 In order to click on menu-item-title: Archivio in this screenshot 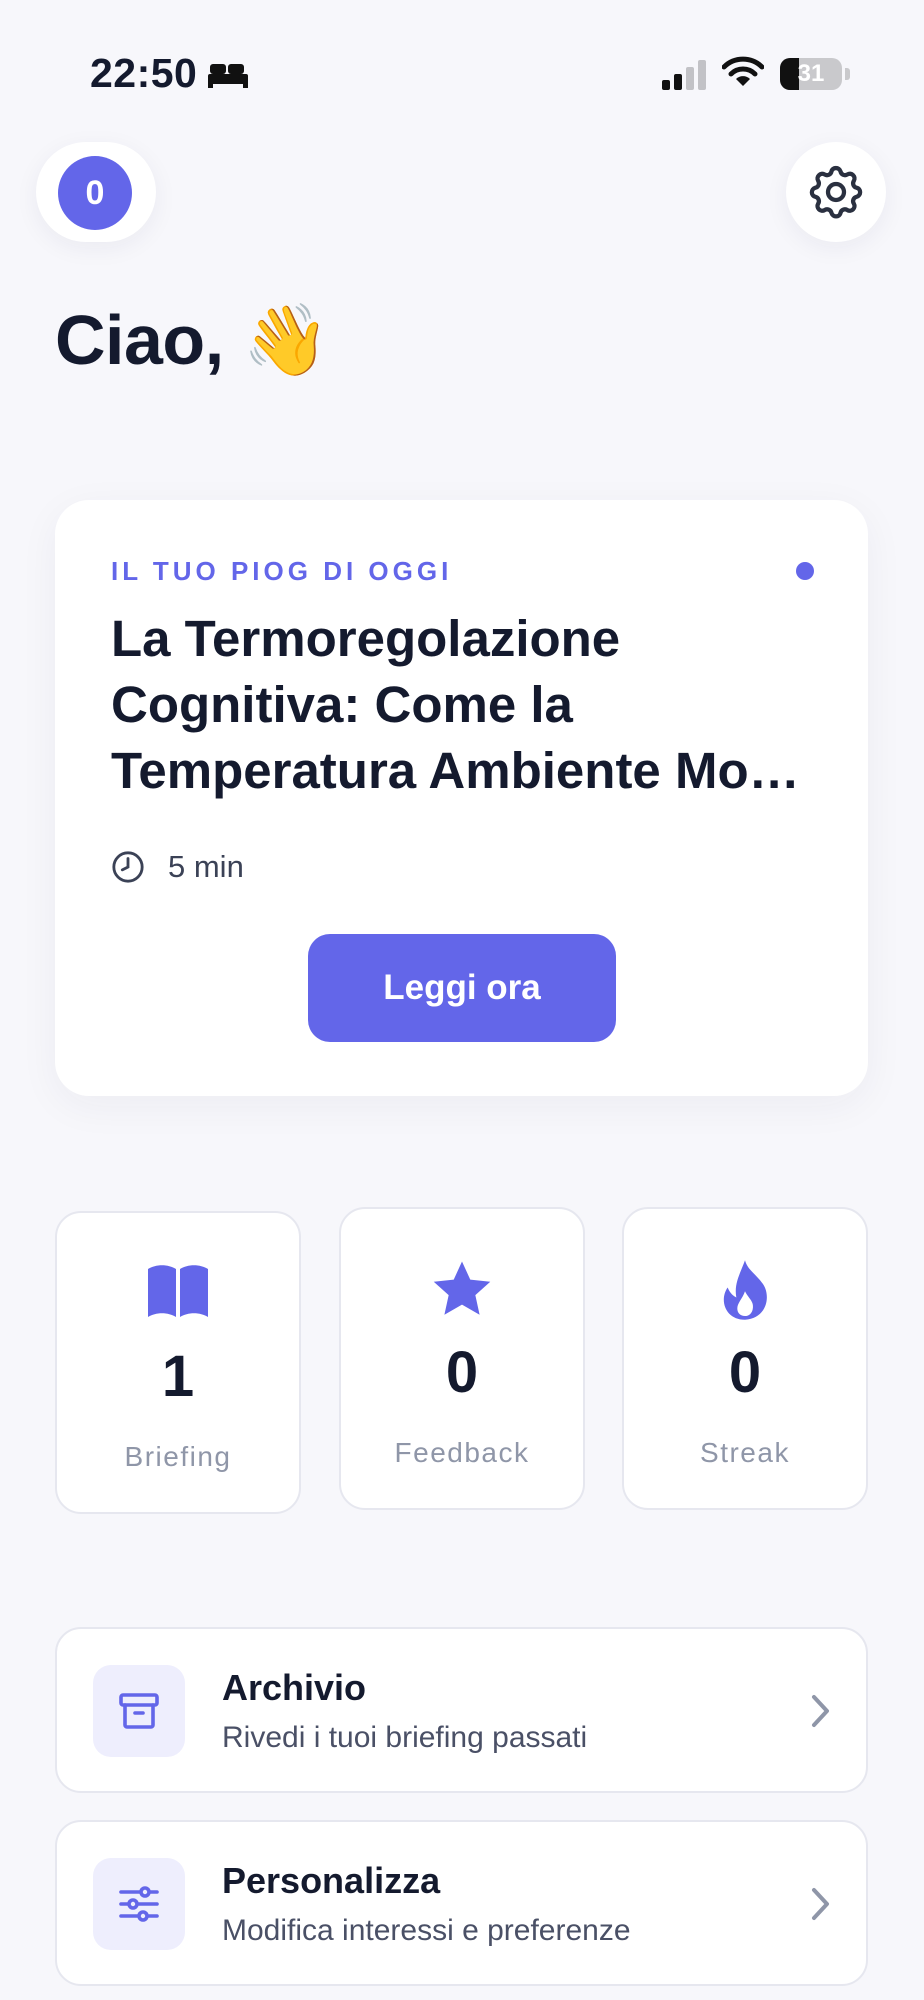, I will do `click(294, 1687)`.